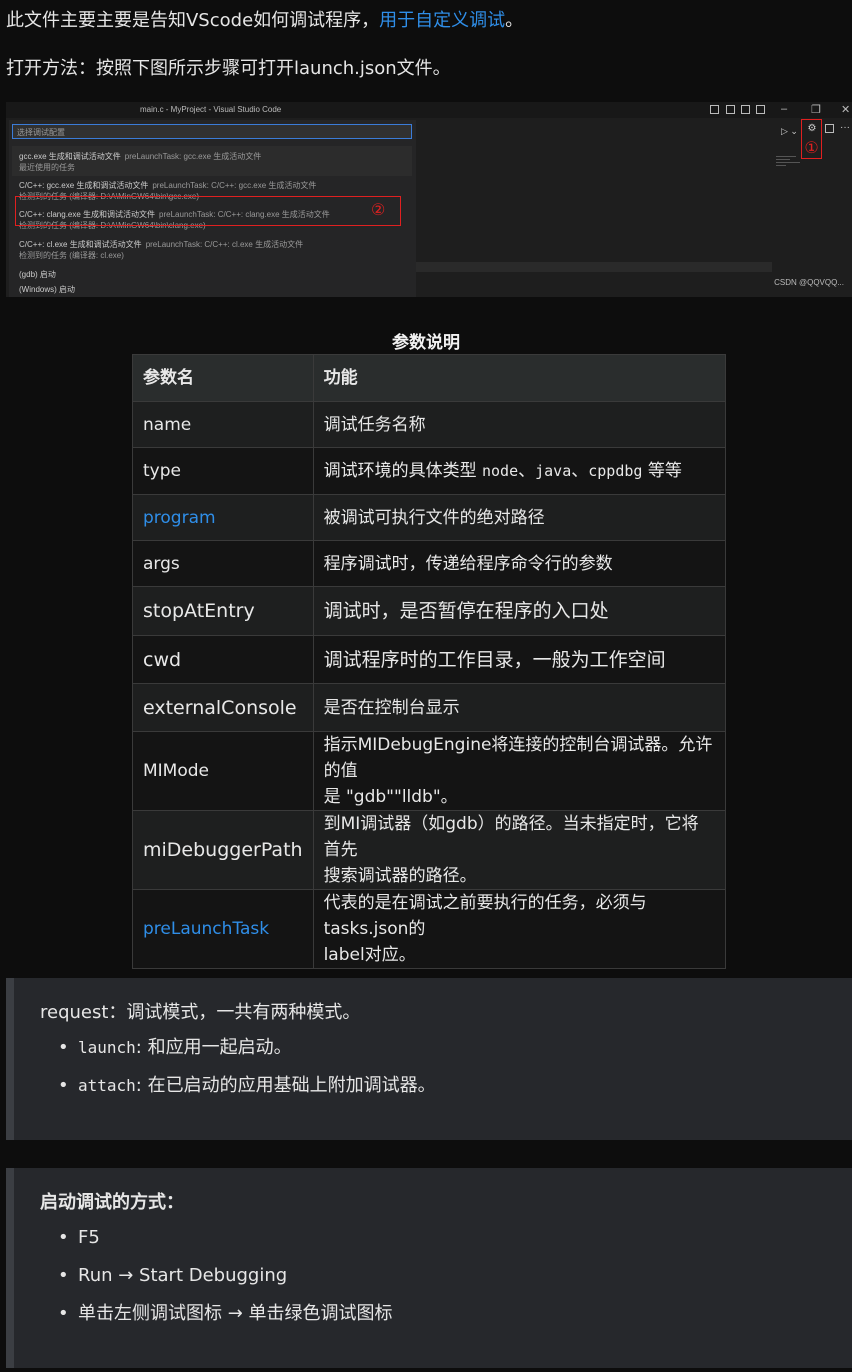 The image size is (852, 1372). I want to click on code-node: node, so click(500, 471).